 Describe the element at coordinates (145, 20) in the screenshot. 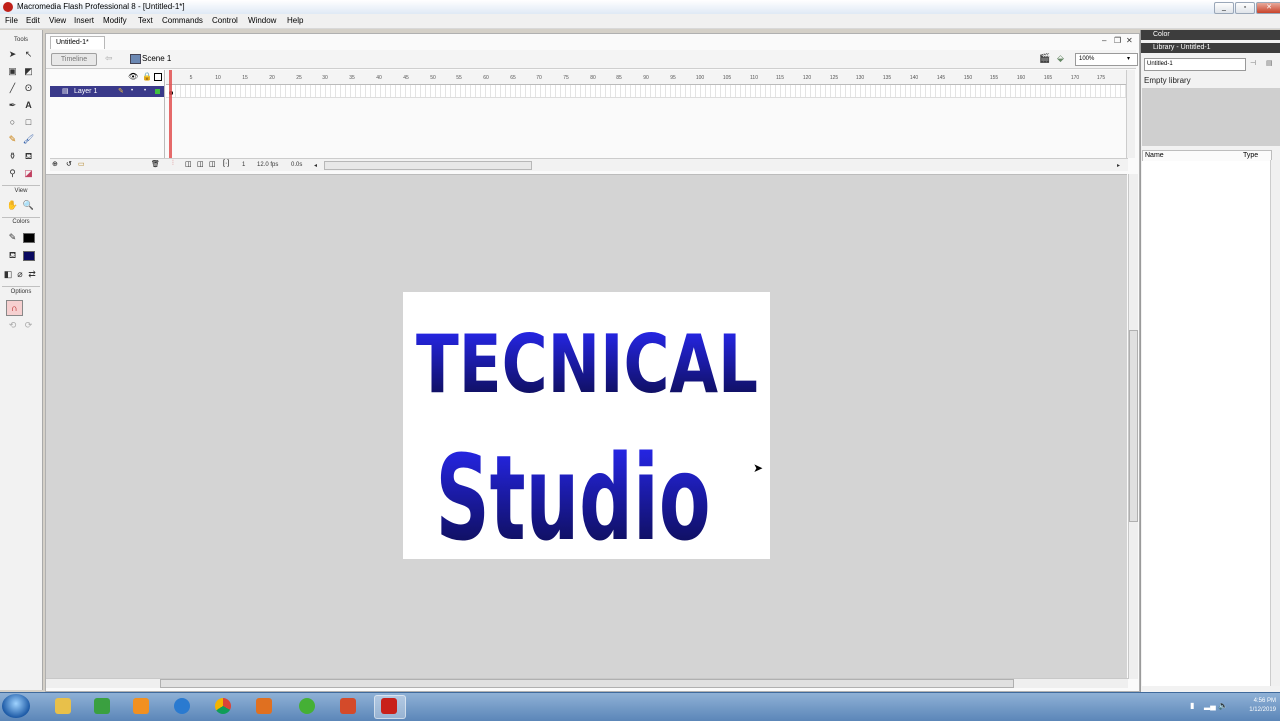

I see `menu-text: Text` at that location.